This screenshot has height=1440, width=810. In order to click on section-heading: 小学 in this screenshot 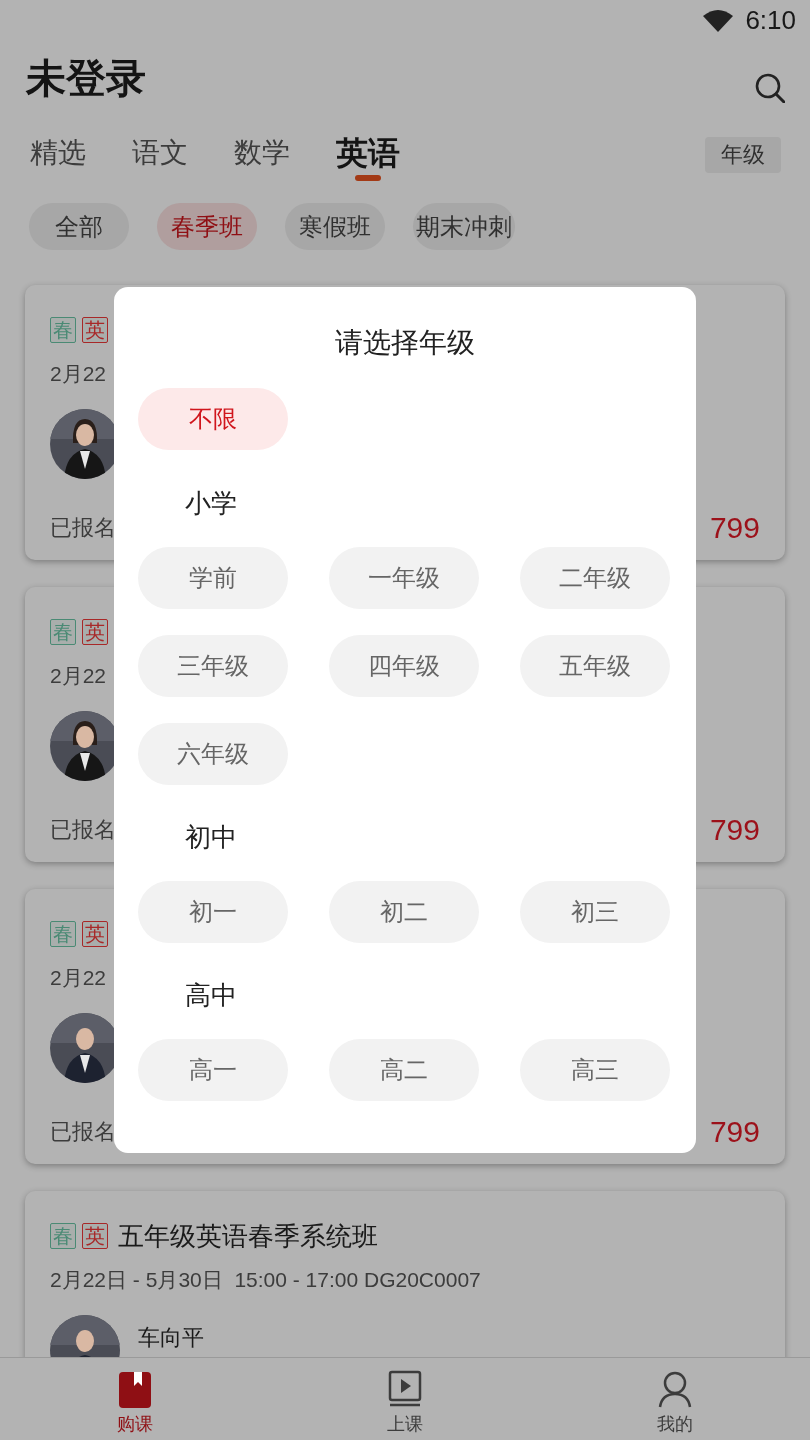, I will do `click(211, 503)`.